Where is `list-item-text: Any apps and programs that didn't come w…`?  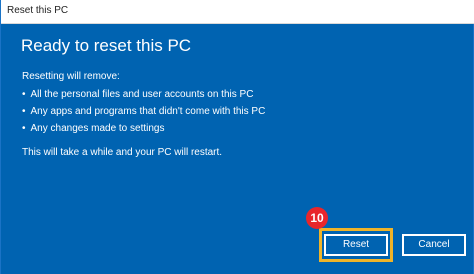
list-item-text: Any apps and programs that didn't come w… is located at coordinates (148, 111).